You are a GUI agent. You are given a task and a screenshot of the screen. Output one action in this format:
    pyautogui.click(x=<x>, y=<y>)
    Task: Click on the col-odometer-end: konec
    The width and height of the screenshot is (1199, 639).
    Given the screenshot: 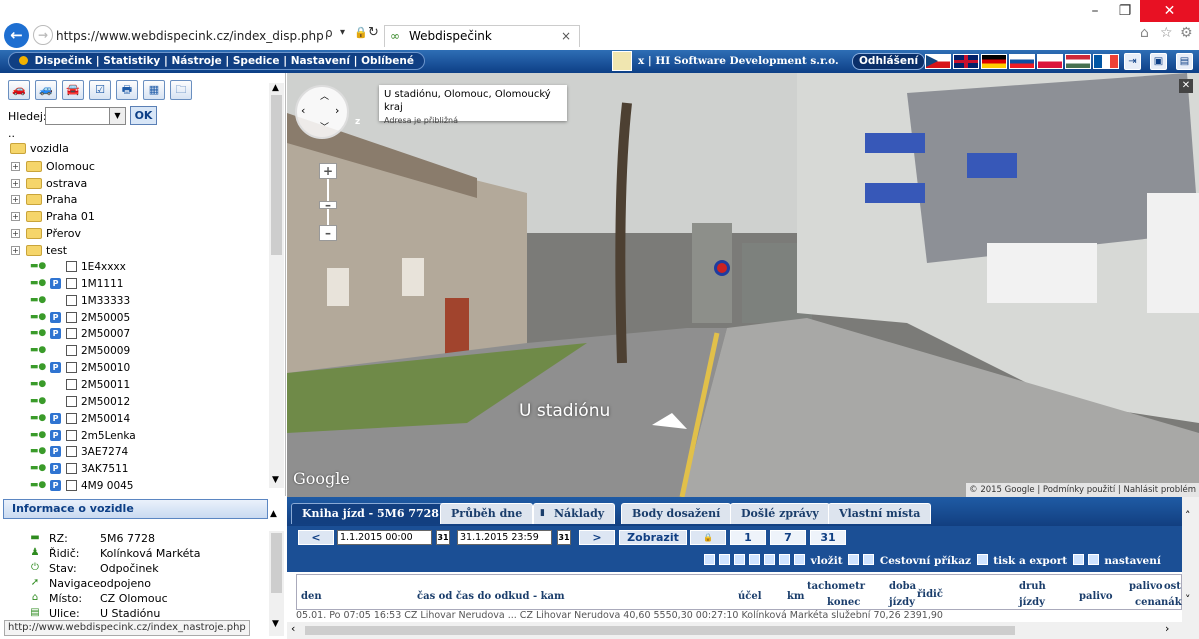 What is the action you would take?
    pyautogui.click(x=843, y=602)
    